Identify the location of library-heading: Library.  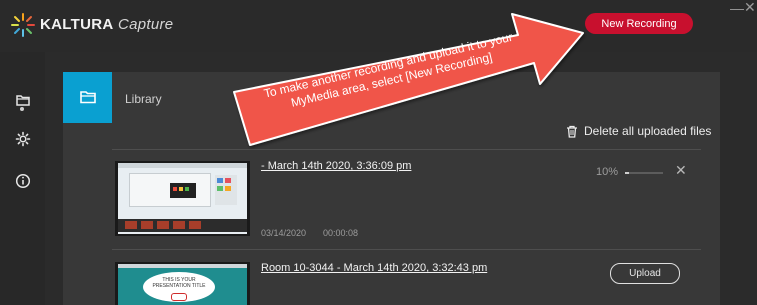
(143, 99).